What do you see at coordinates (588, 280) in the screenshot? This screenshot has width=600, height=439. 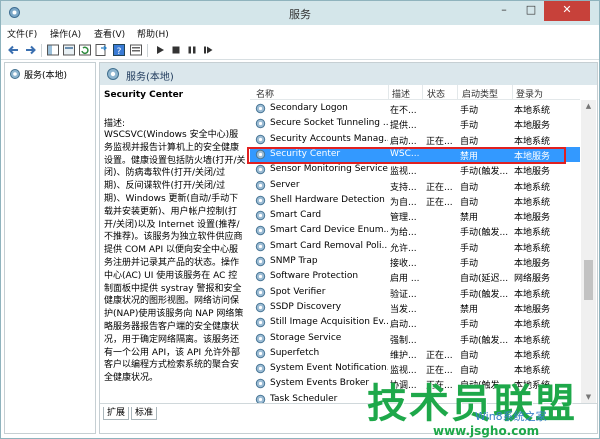 I see `scrollbar-thumb` at bounding box center [588, 280].